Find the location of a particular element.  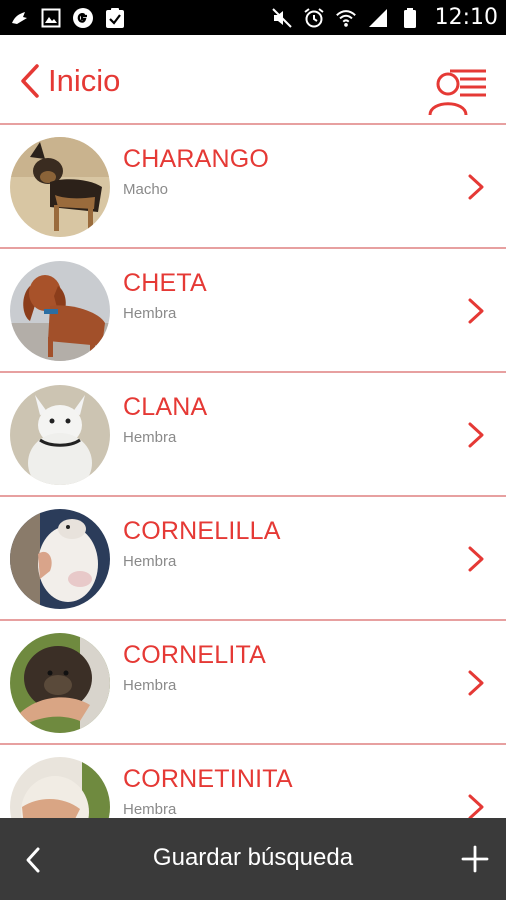

pet-name: CHARANGO is located at coordinates (196, 159).